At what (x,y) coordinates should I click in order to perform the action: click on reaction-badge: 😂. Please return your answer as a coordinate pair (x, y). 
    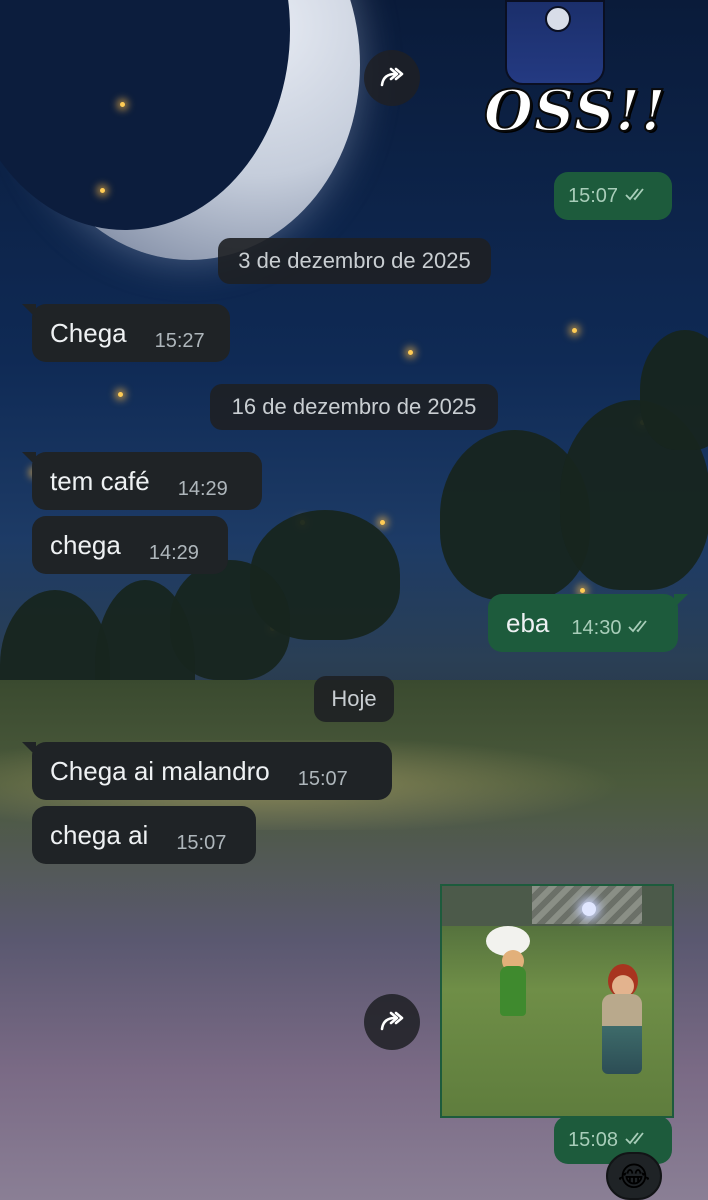
    Looking at the image, I should click on (634, 1176).